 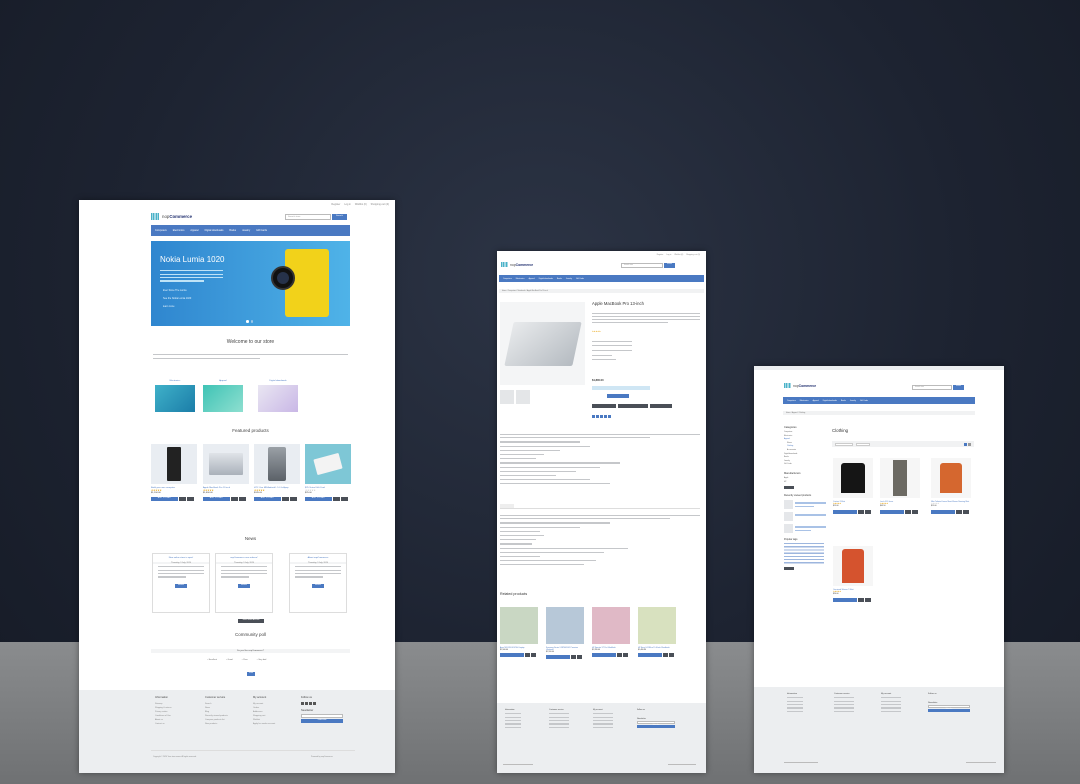 I want to click on sidebar-category: Gift Cards, so click(x=805, y=465).